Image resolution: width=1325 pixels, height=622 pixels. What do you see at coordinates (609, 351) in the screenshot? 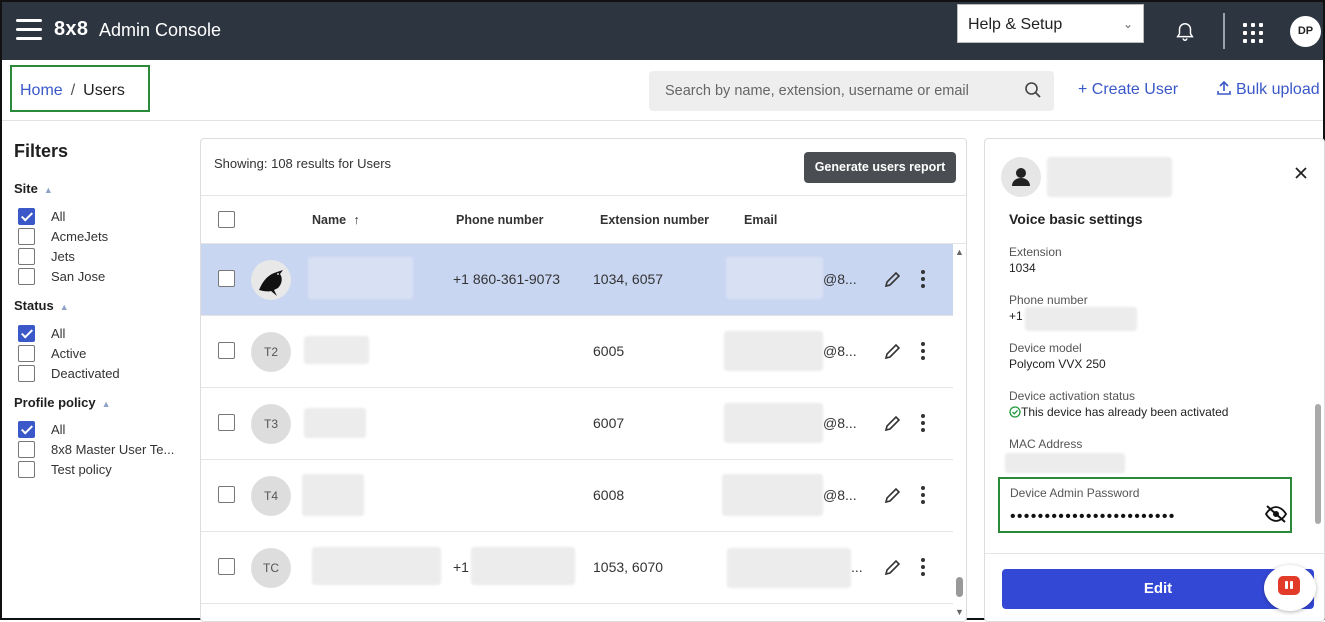
I see `extension-number: 6005` at bounding box center [609, 351].